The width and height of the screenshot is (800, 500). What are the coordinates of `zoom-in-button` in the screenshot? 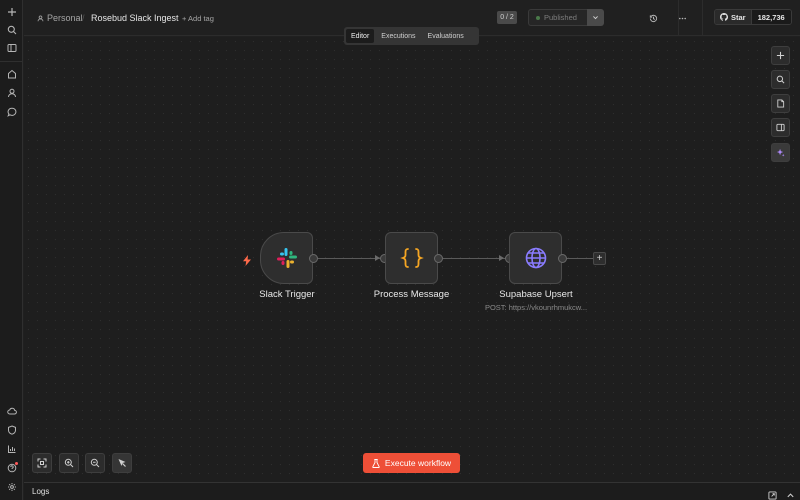 It's located at (69, 463).